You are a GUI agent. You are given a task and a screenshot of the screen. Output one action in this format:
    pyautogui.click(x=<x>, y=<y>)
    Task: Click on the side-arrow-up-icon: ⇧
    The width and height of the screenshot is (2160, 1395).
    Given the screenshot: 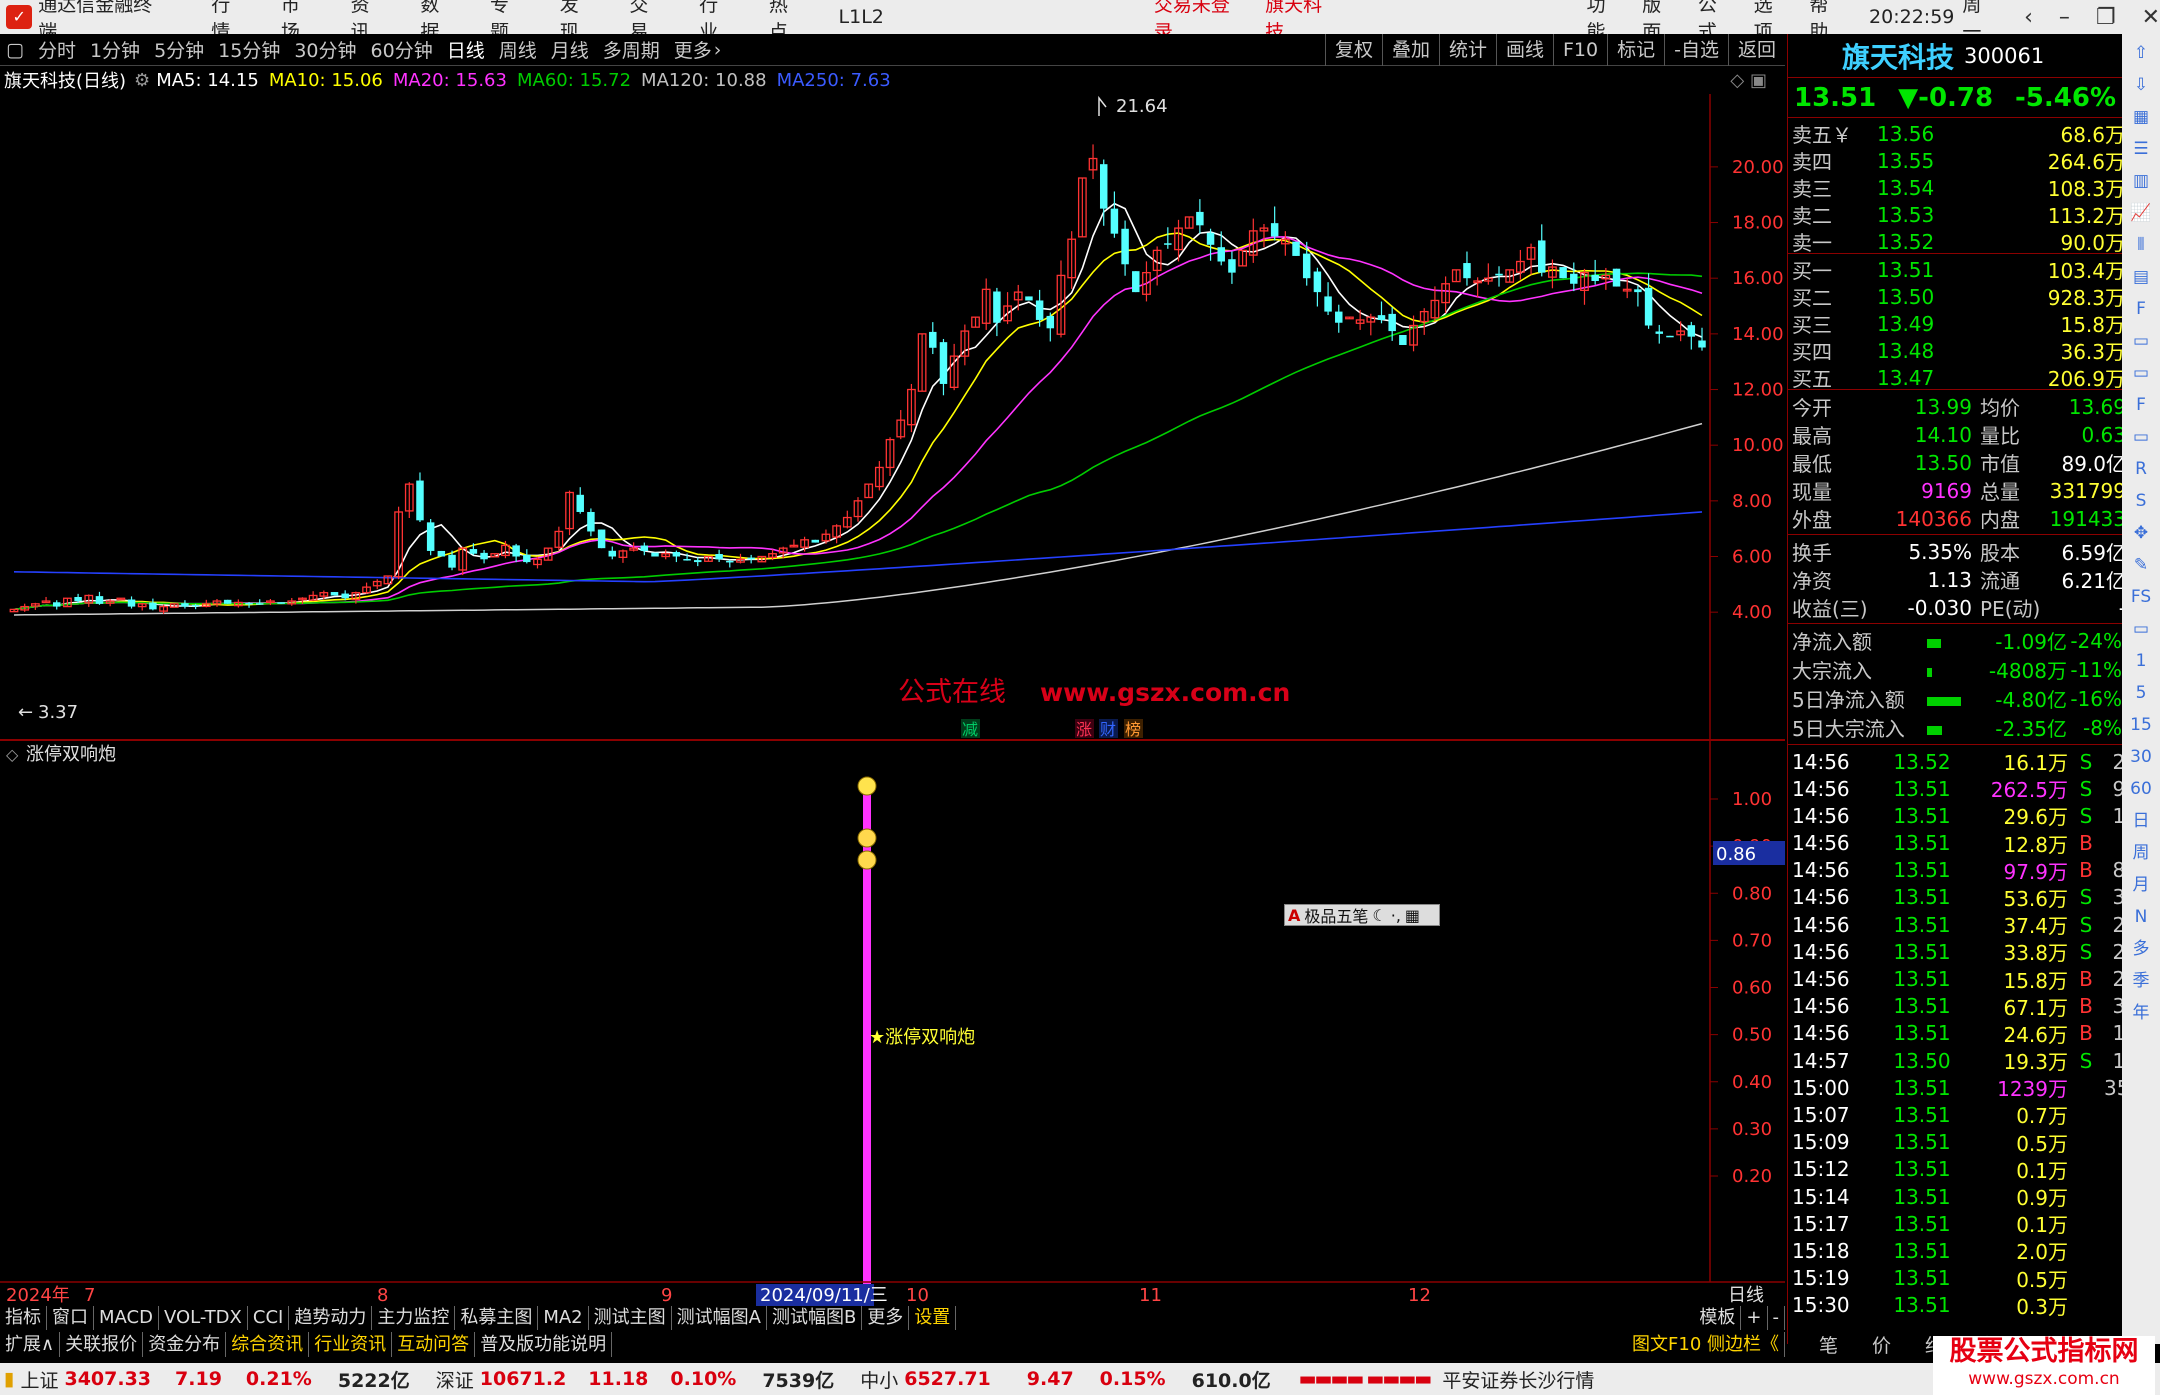 What is the action you would take?
    pyautogui.click(x=2141, y=53)
    